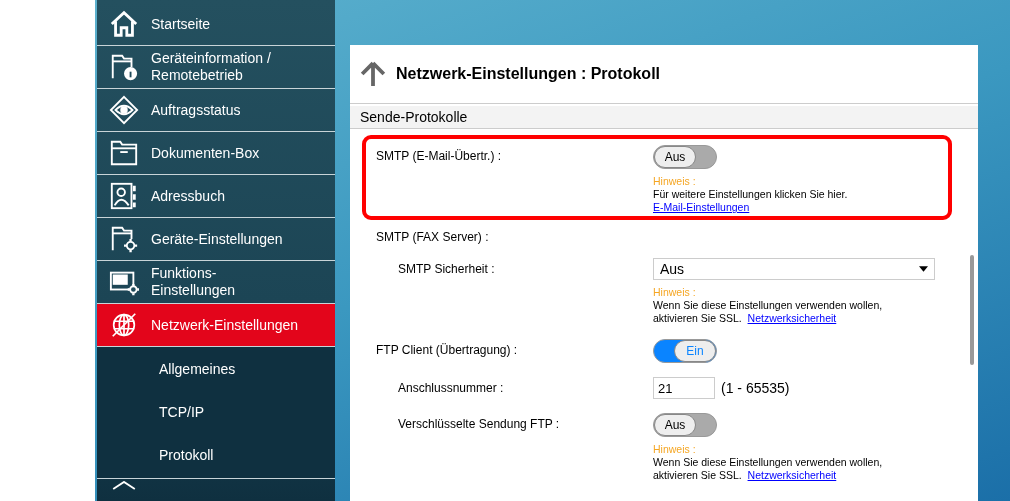  What do you see at coordinates (923, 269) in the screenshot?
I see `caret-icon` at bounding box center [923, 269].